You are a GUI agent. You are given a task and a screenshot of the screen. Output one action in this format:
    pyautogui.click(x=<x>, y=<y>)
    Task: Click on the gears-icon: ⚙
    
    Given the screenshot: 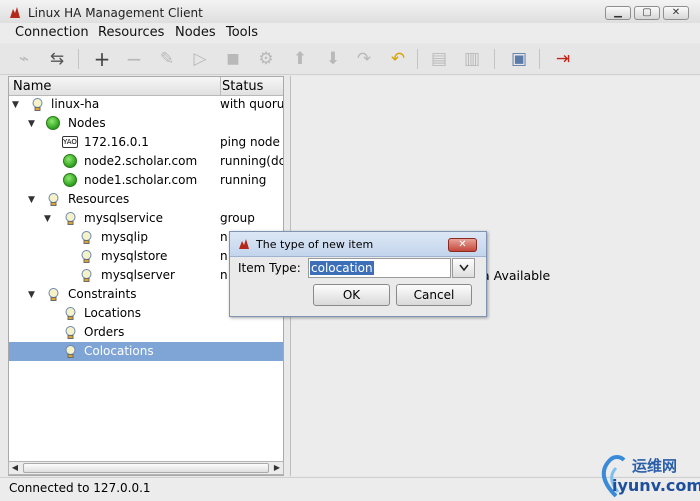 What is the action you would take?
    pyautogui.click(x=266, y=59)
    